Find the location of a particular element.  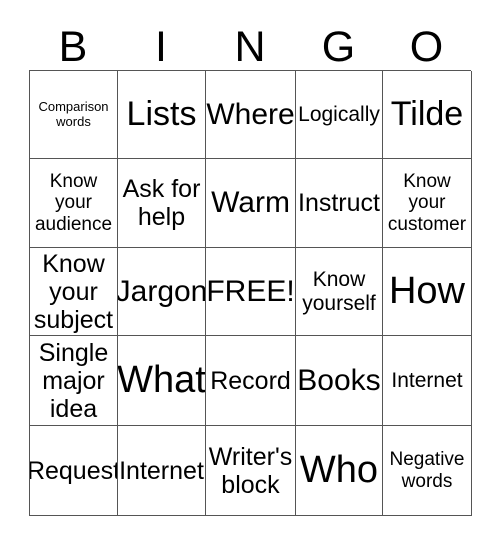

bingo-cell-n2: Warm is located at coordinates (251, 203).